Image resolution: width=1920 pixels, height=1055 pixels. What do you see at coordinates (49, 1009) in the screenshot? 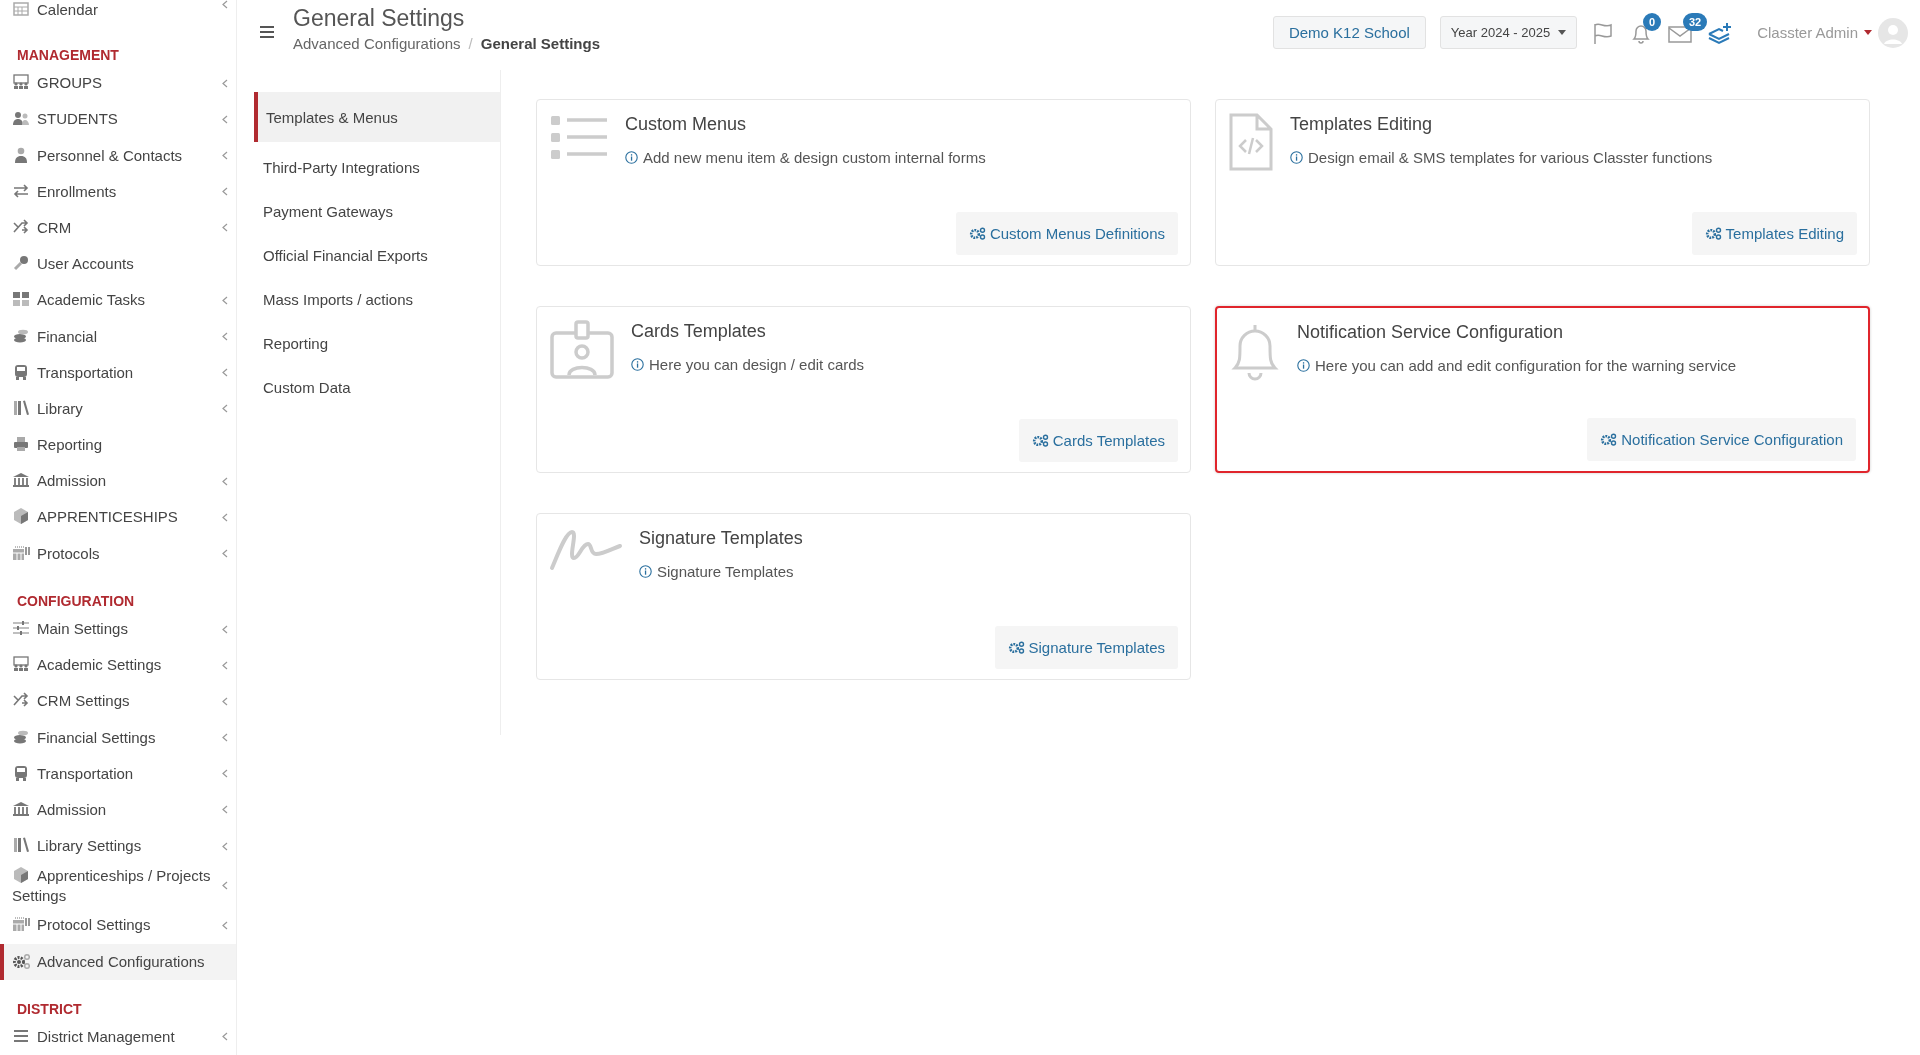
I see `section-heading: DISTRICT` at bounding box center [49, 1009].